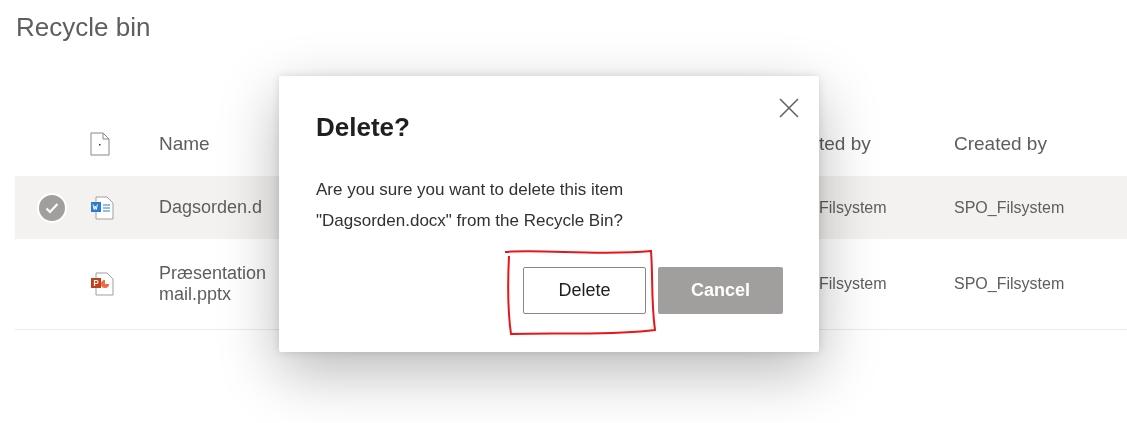  I want to click on page-title: Recycle bin, so click(83, 27).